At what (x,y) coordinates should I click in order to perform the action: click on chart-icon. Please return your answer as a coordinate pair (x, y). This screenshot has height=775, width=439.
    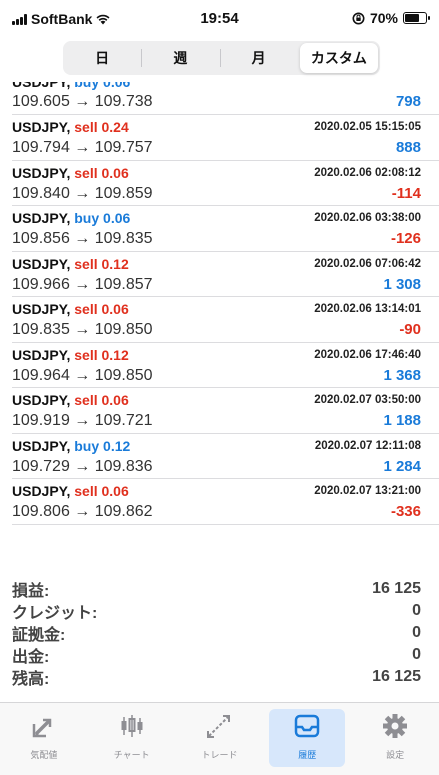
    Looking at the image, I should click on (132, 729).